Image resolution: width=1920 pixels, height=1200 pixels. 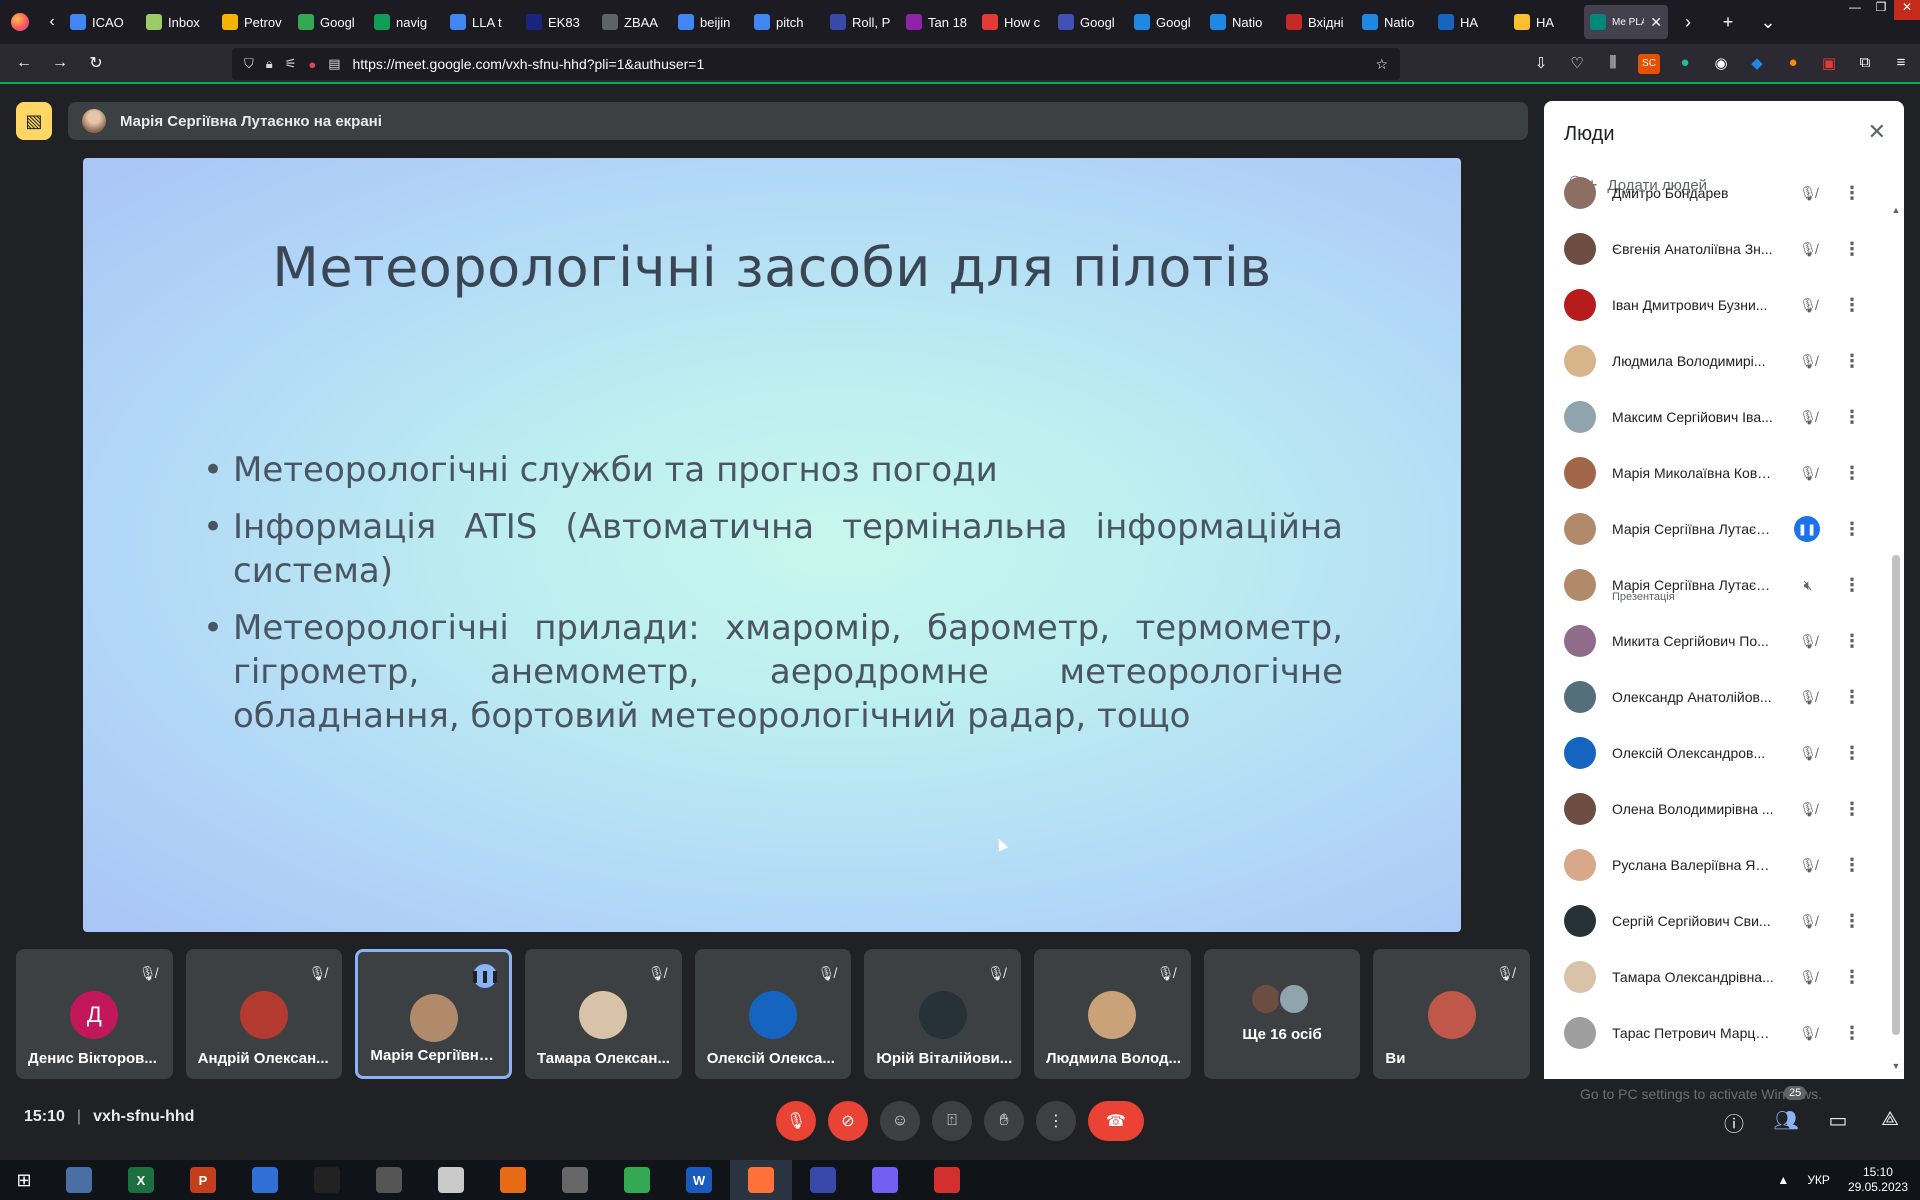 What do you see at coordinates (60, 63) in the screenshot?
I see `forward-icon: →` at bounding box center [60, 63].